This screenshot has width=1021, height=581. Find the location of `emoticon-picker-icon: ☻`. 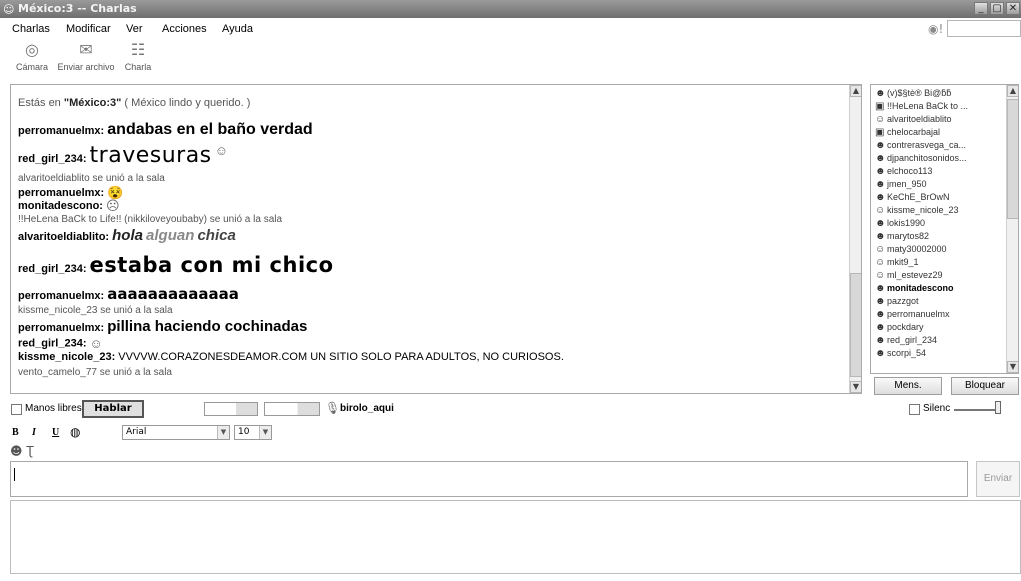

emoticon-picker-icon: ☻ is located at coordinates (16, 451).